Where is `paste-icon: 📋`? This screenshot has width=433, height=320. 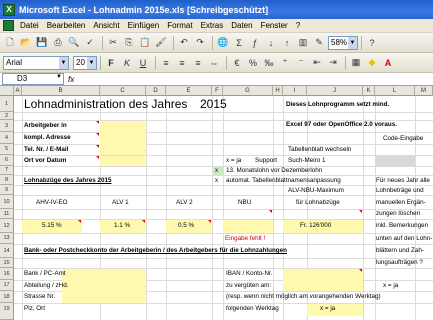 paste-icon: 📋 is located at coordinates (145, 43).